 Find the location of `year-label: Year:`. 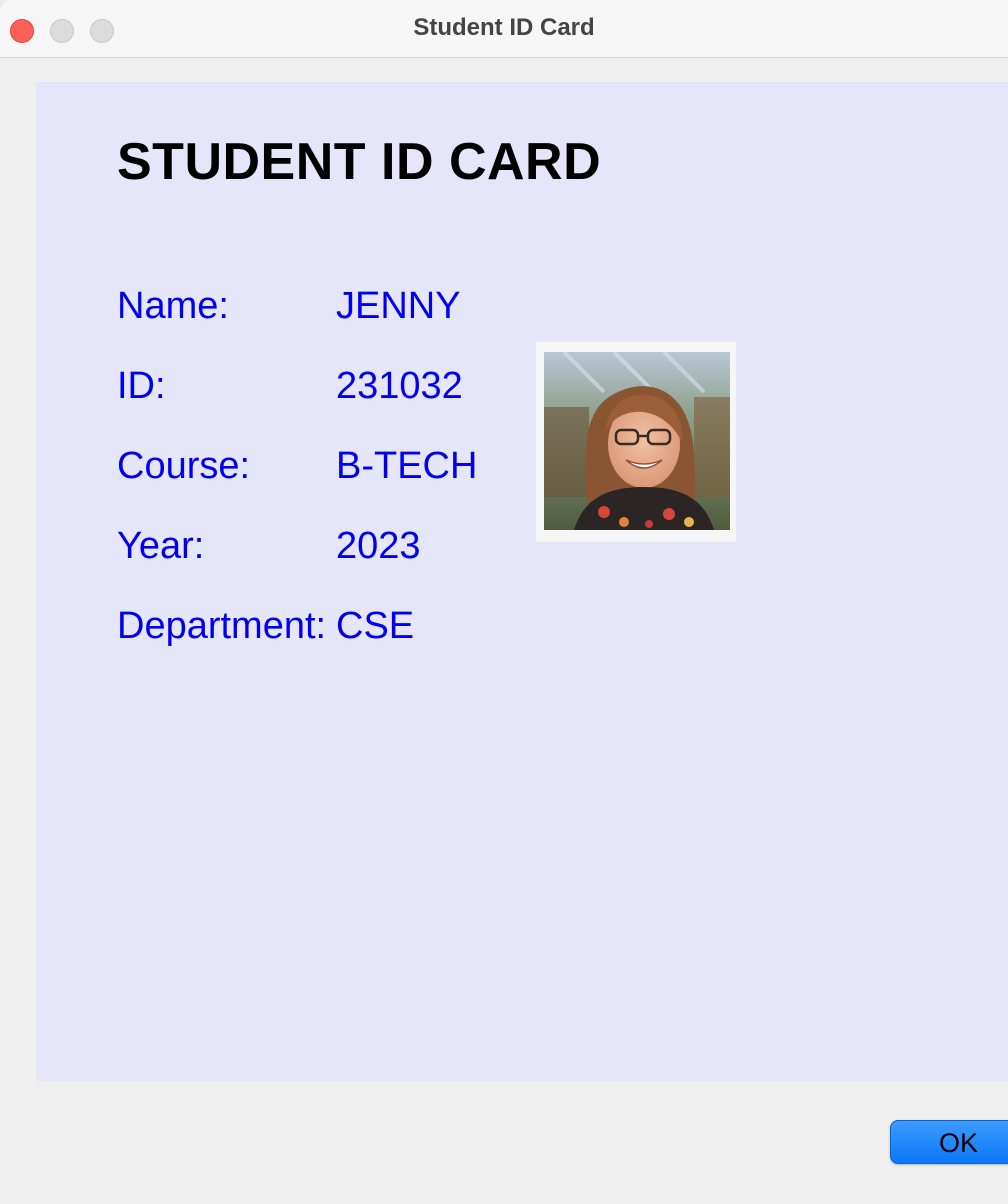

year-label: Year: is located at coordinates (161, 546).